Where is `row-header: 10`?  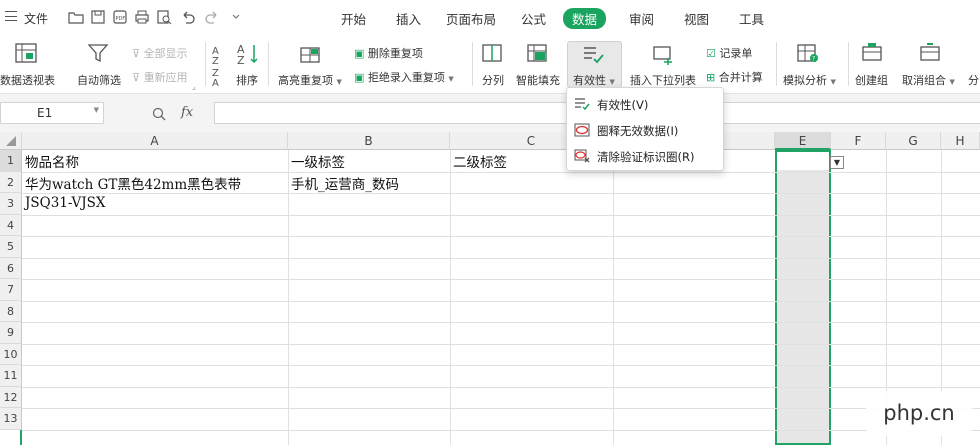
row-header: 10 is located at coordinates (11, 354).